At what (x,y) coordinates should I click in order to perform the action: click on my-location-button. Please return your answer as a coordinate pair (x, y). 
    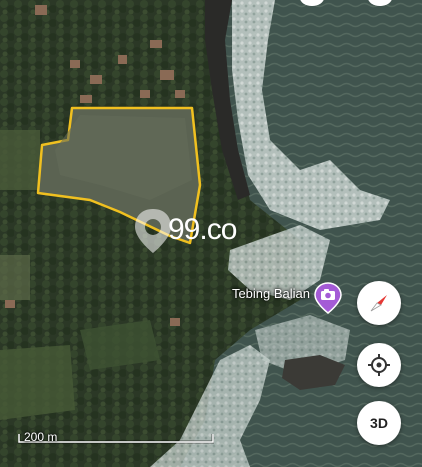
    Looking at the image, I should click on (379, 365).